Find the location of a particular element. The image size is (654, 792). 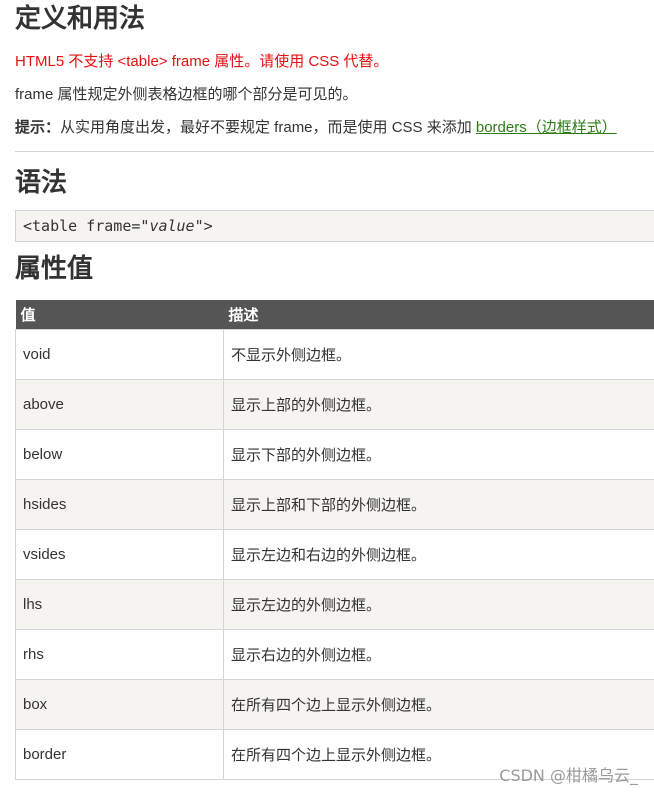

table-header-row: 值 描述 is located at coordinates (334, 315).